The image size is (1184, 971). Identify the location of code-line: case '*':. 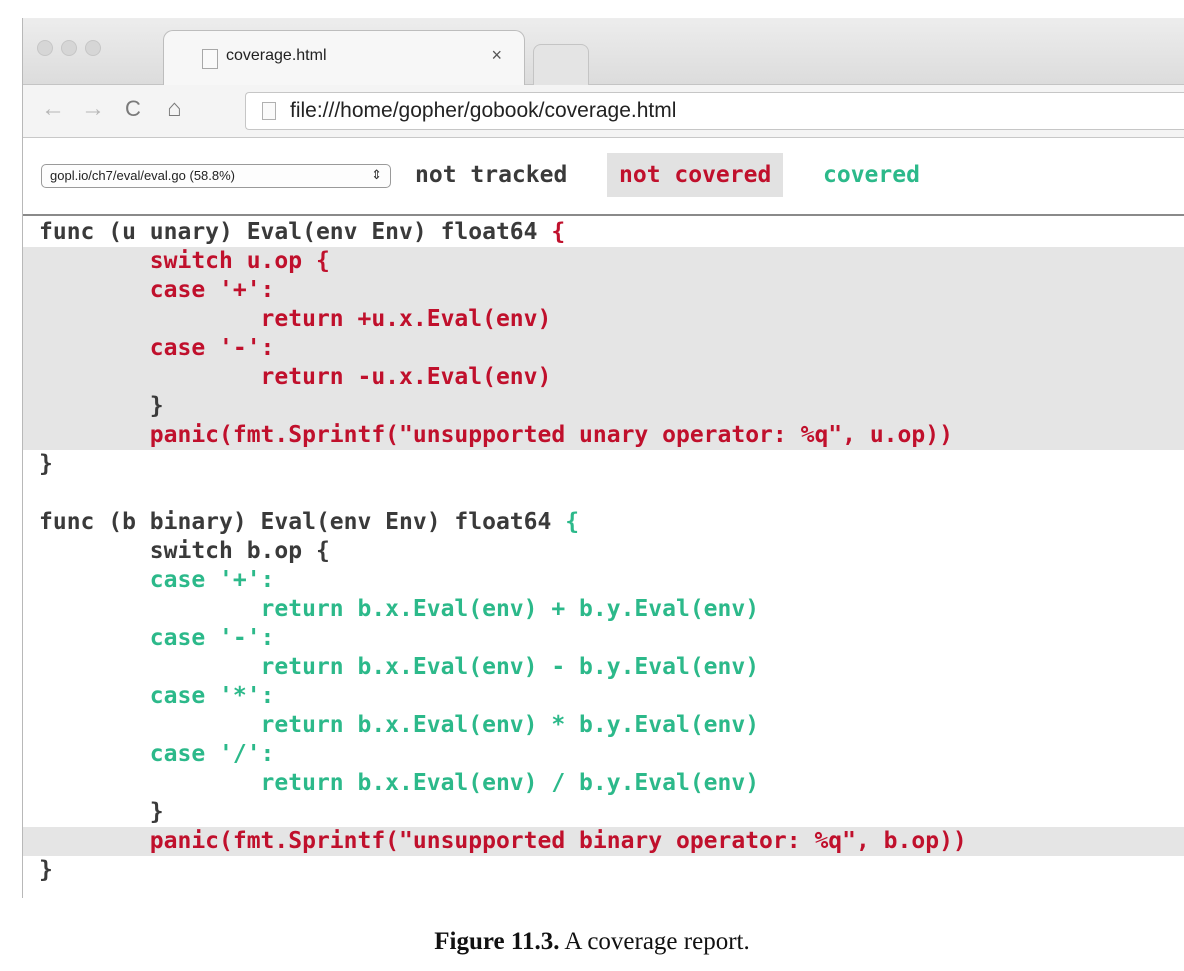
(157, 696).